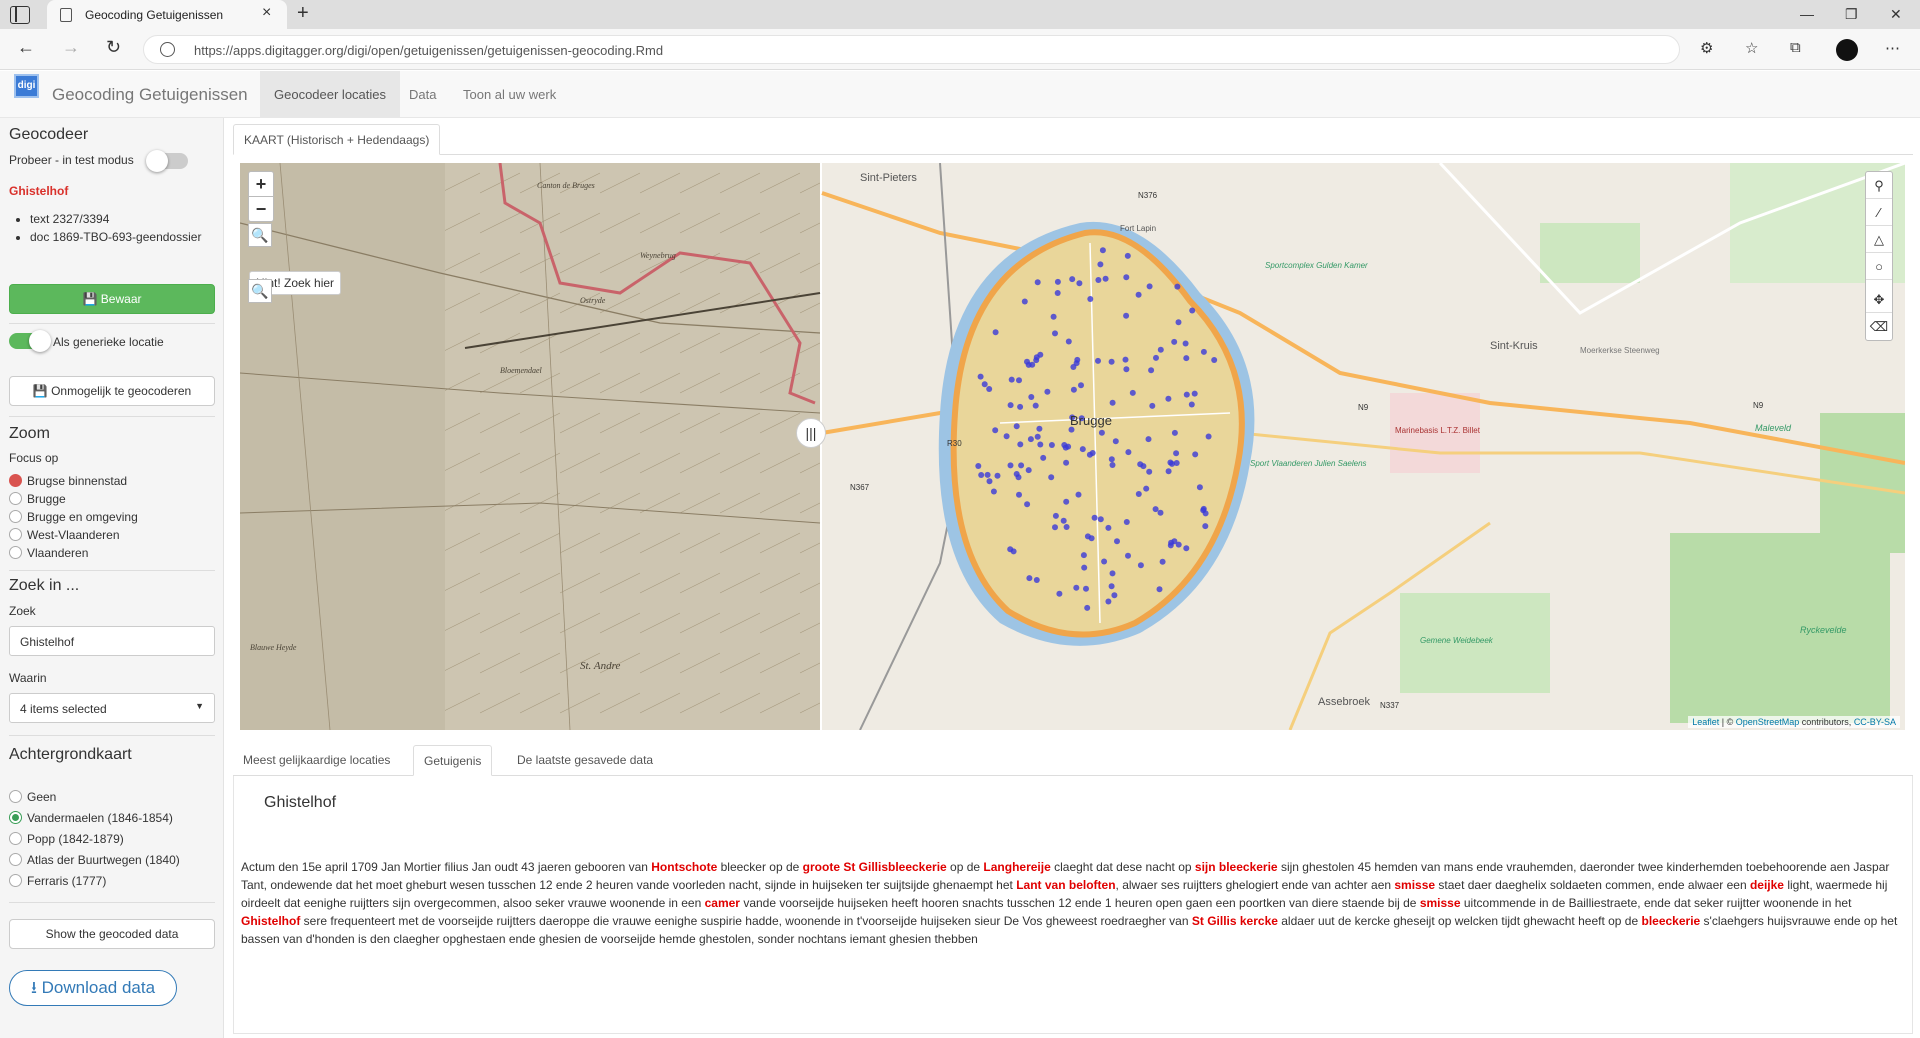 The height and width of the screenshot is (1038, 1920). What do you see at coordinates (20, 15) in the screenshot?
I see `tab-actions-icon` at bounding box center [20, 15].